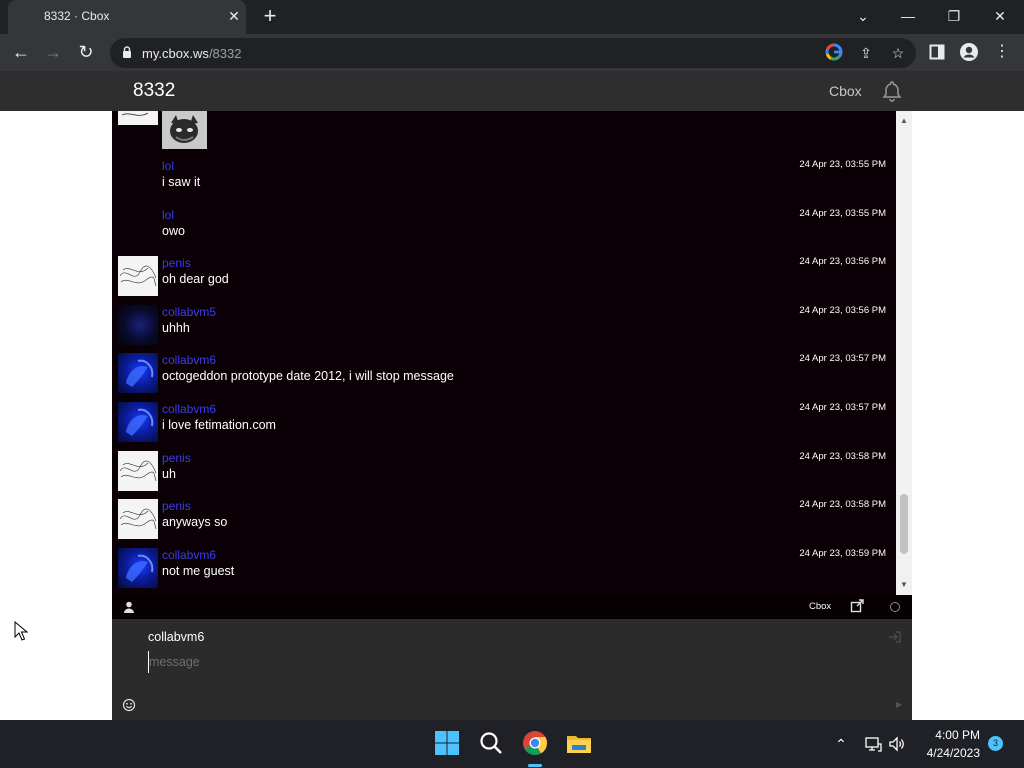 The height and width of the screenshot is (768, 1024). I want to click on search-icon, so click(491, 743).